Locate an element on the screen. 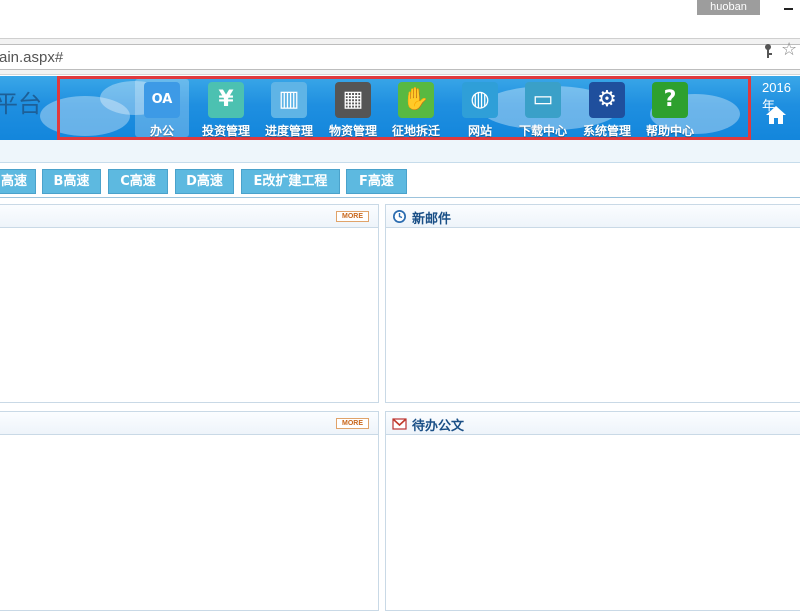 Image resolution: width=800 pixels, height=611 pixels. tab-a-highway: 高速 is located at coordinates (18, 181).